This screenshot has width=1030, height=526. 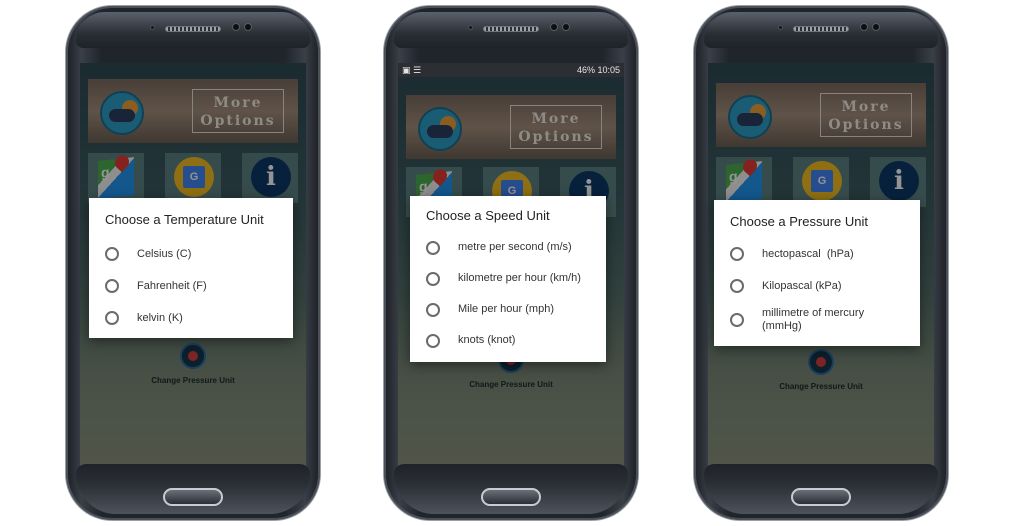 I want to click on option-mile-per-hour: Mile per hour (mph), so click(x=508, y=309).